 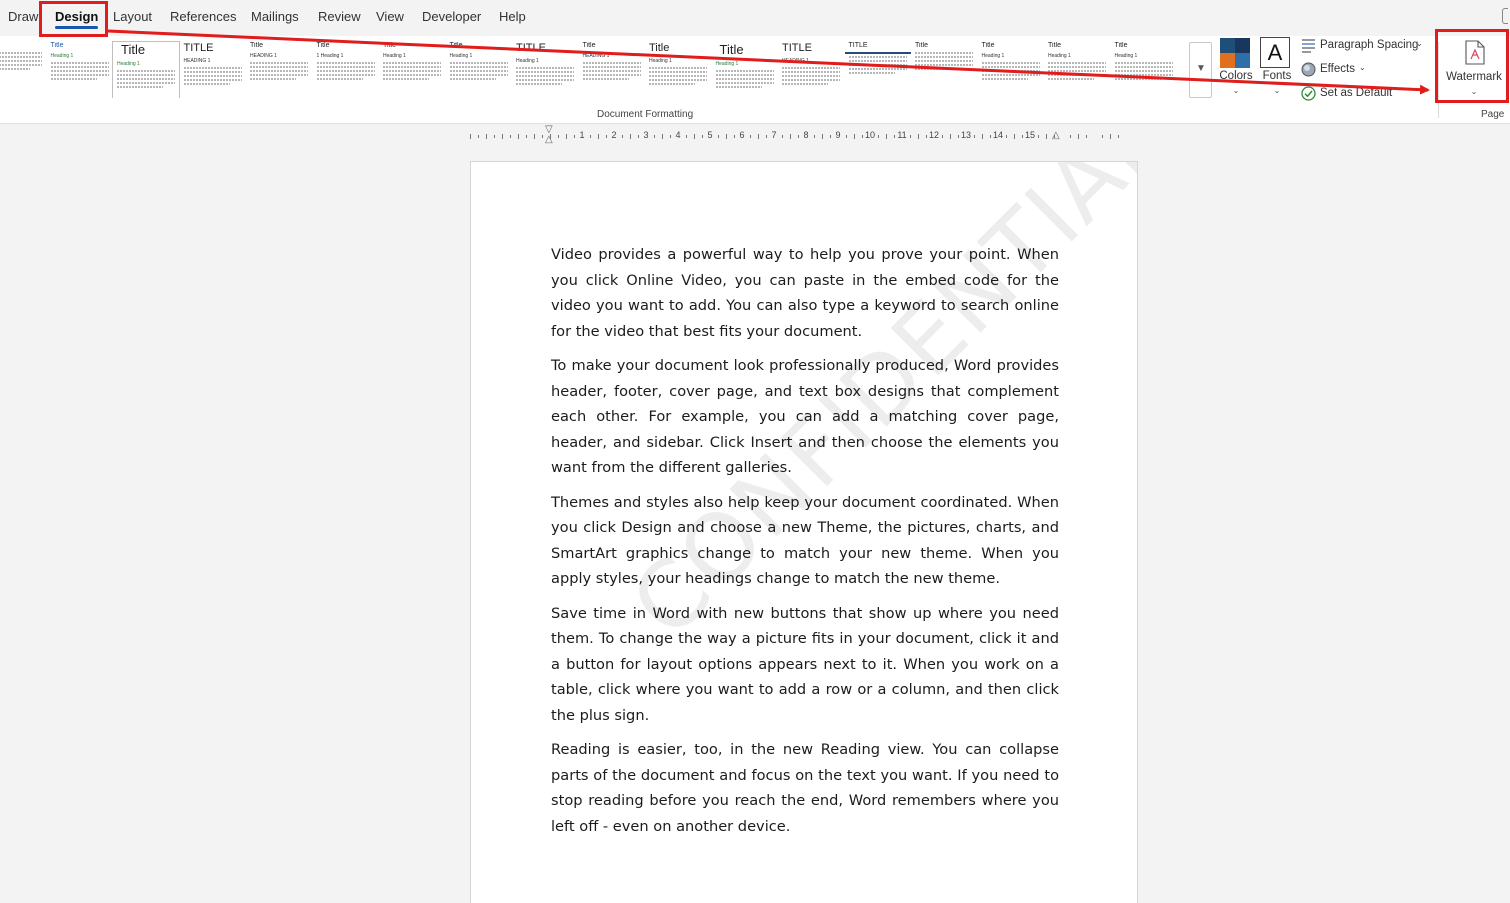 I want to click on colors-label: Colors, so click(x=1236, y=76).